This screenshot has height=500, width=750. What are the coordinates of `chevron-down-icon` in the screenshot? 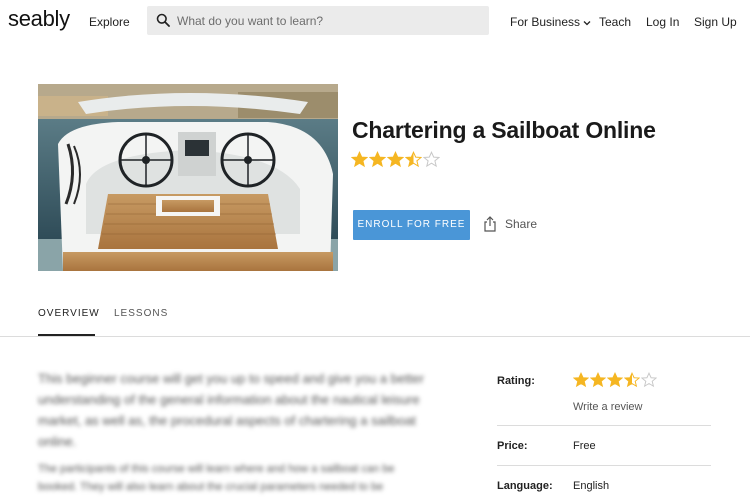 It's located at (587, 23).